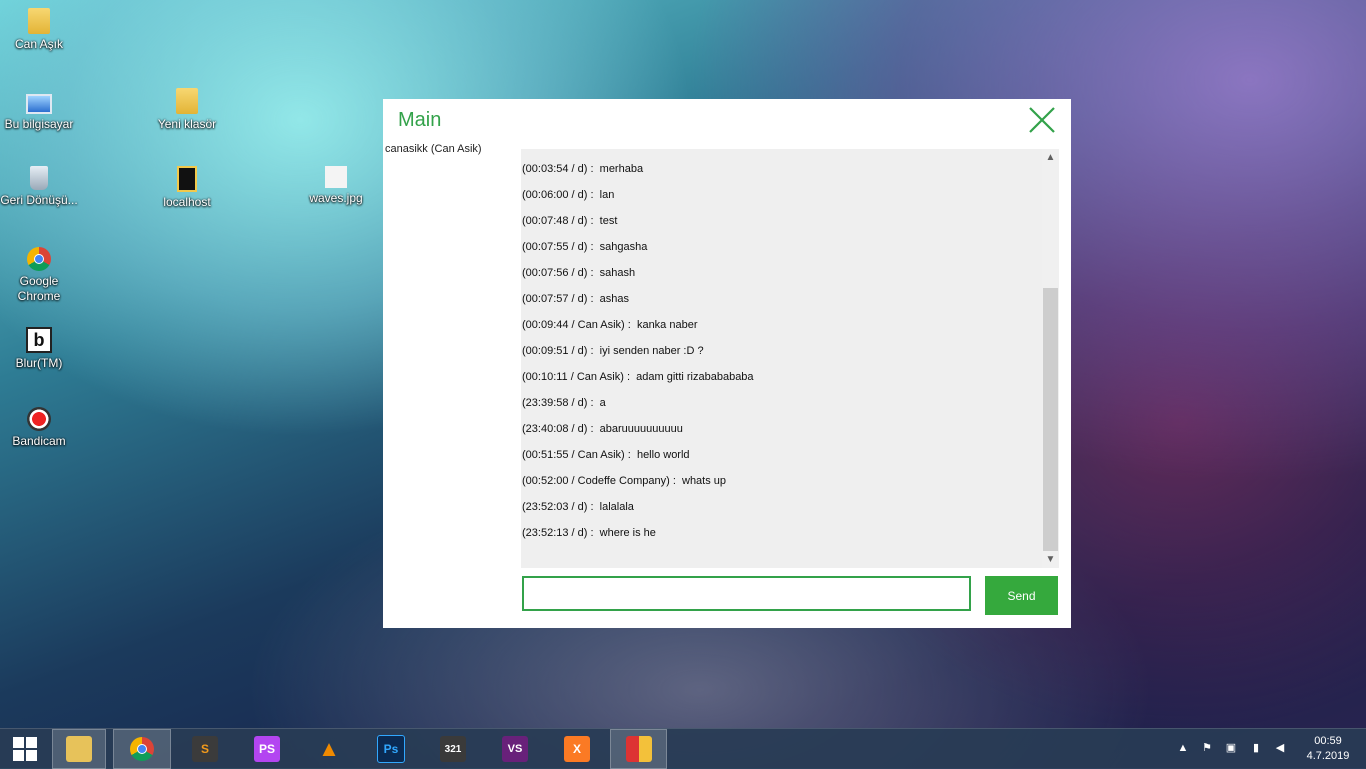 The image size is (1366, 769). I want to click on desktop-icon-bandicam: Bandicam, so click(39, 428).